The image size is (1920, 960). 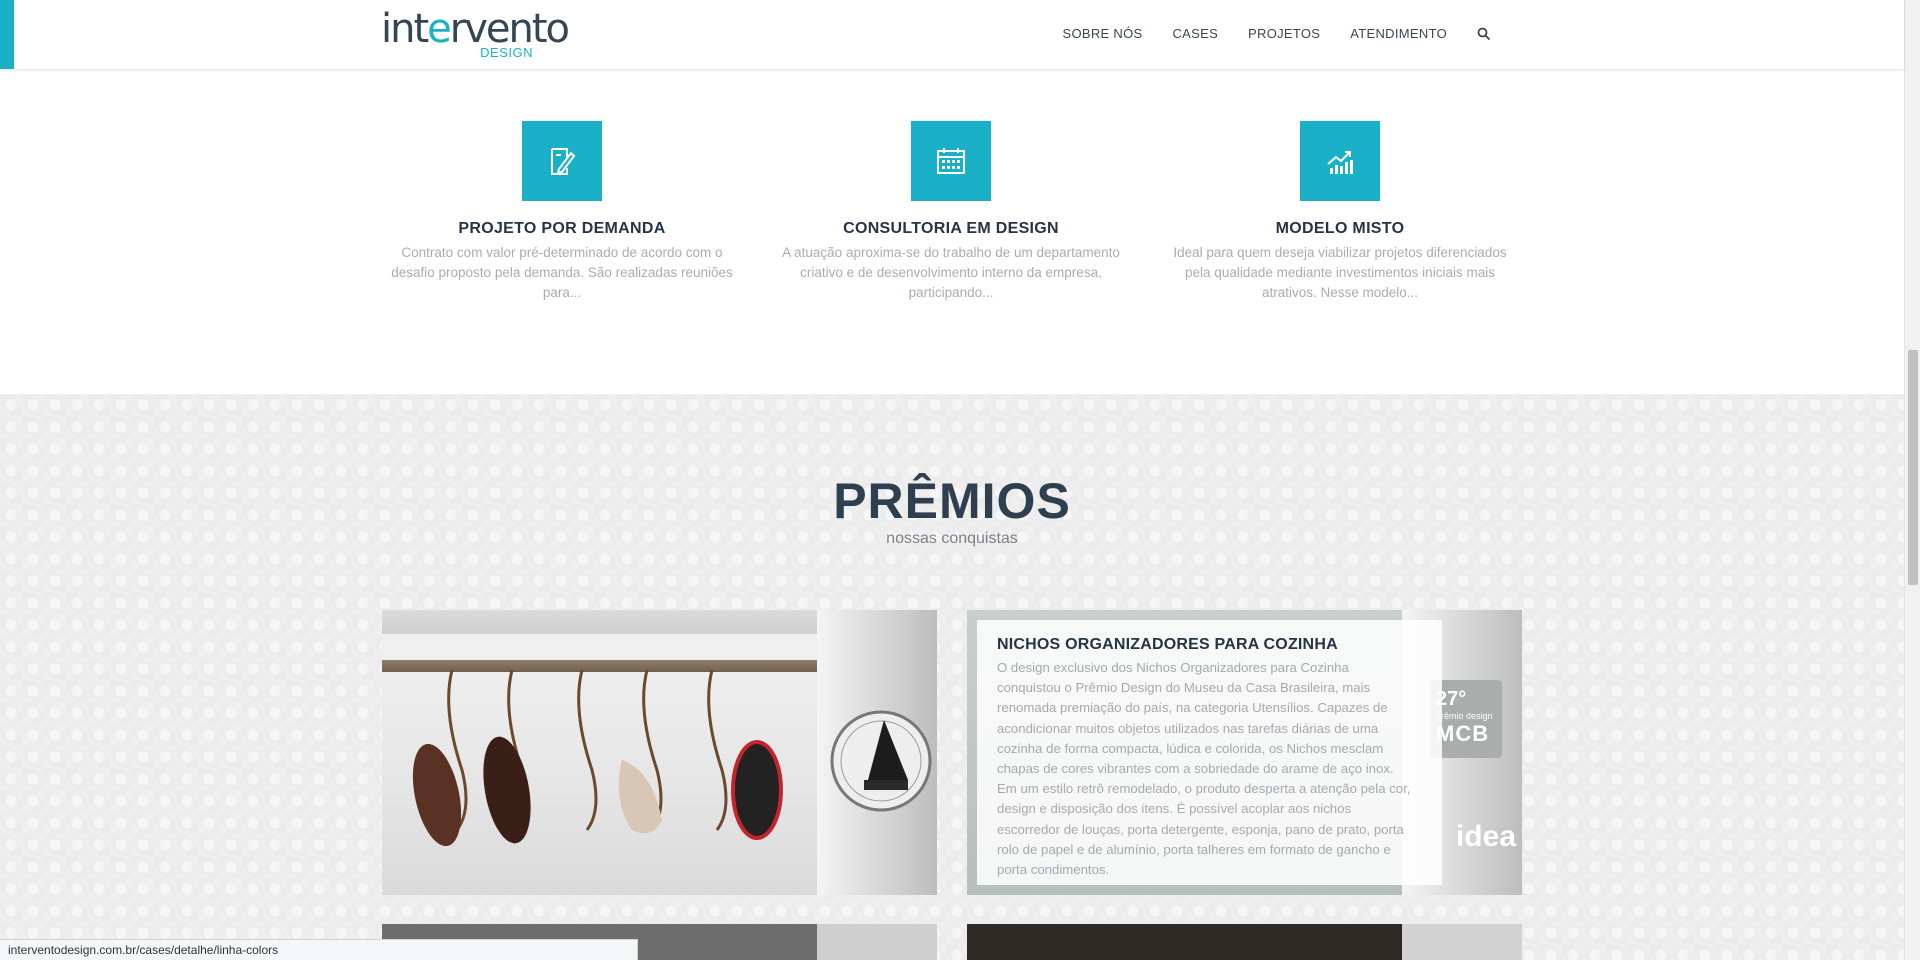 I want to click on main-nav: SOBRE NÓS CASES PROJETOS ATENDIMENTO, so click(x=1276, y=33).